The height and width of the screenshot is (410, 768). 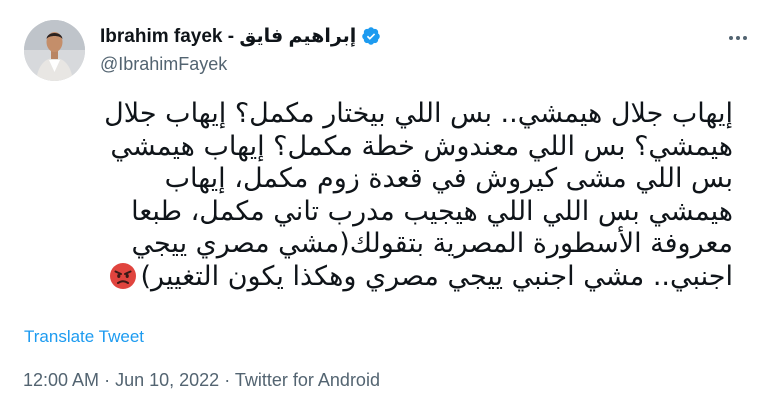 I want to click on tweet-date: Jun 10, 2022, so click(x=167, y=380).